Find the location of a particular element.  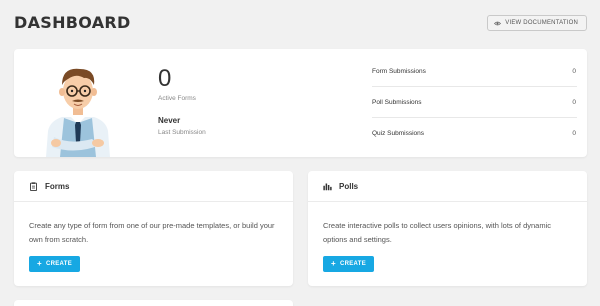

create-poll-button: + CREATE is located at coordinates (349, 264).